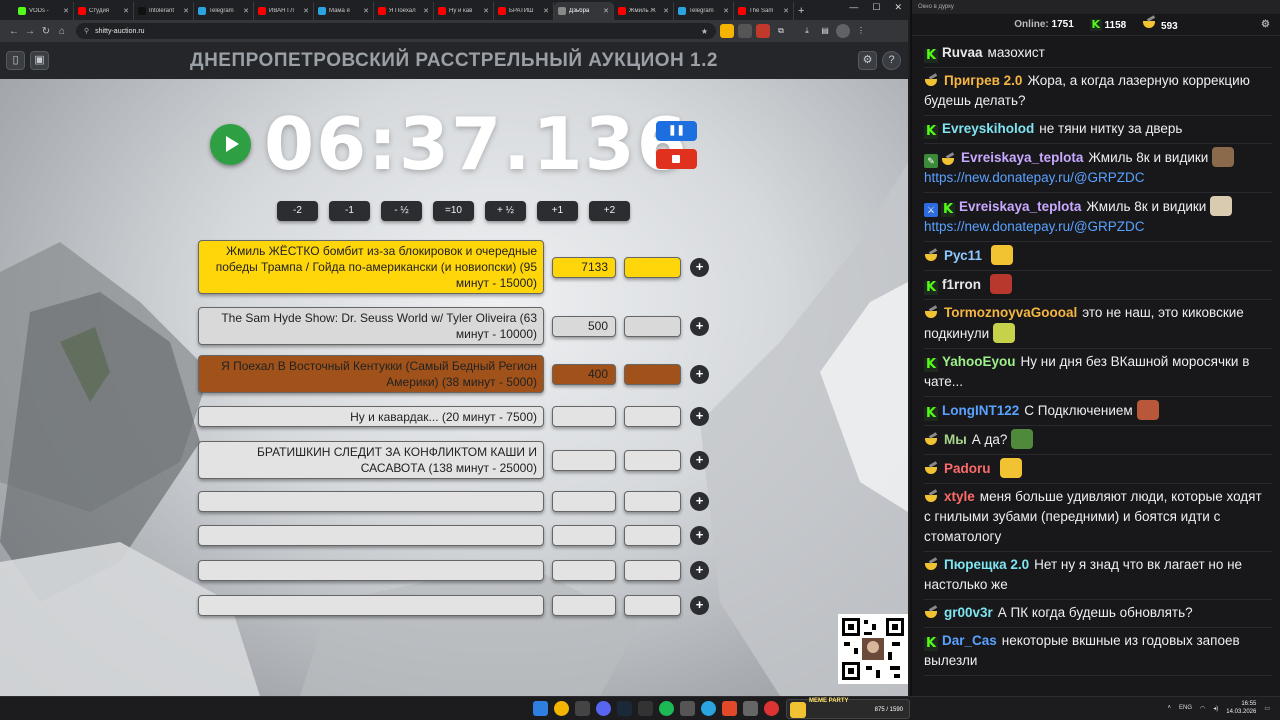 The image size is (1280, 720). I want to click on browser-tab: Telegram ✕, so click(704, 11).